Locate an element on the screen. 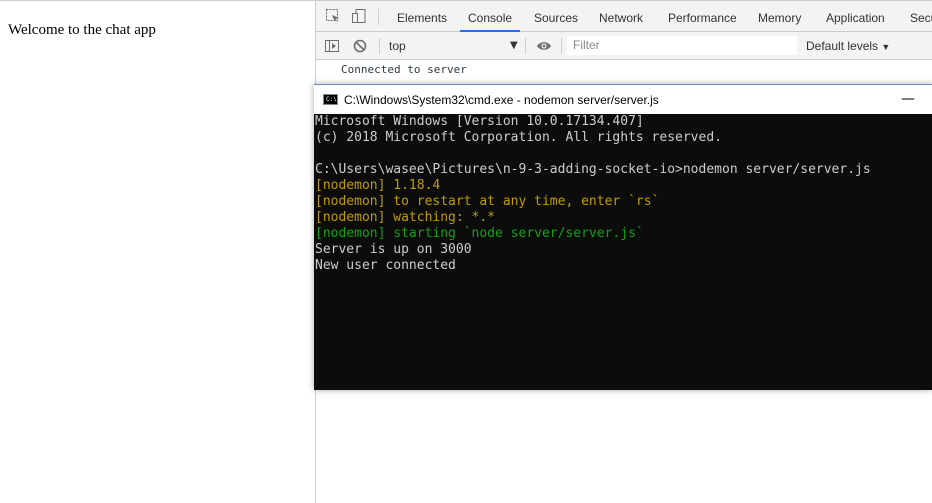 The width and height of the screenshot is (932, 503). tab-security: Secu is located at coordinates (921, 16).